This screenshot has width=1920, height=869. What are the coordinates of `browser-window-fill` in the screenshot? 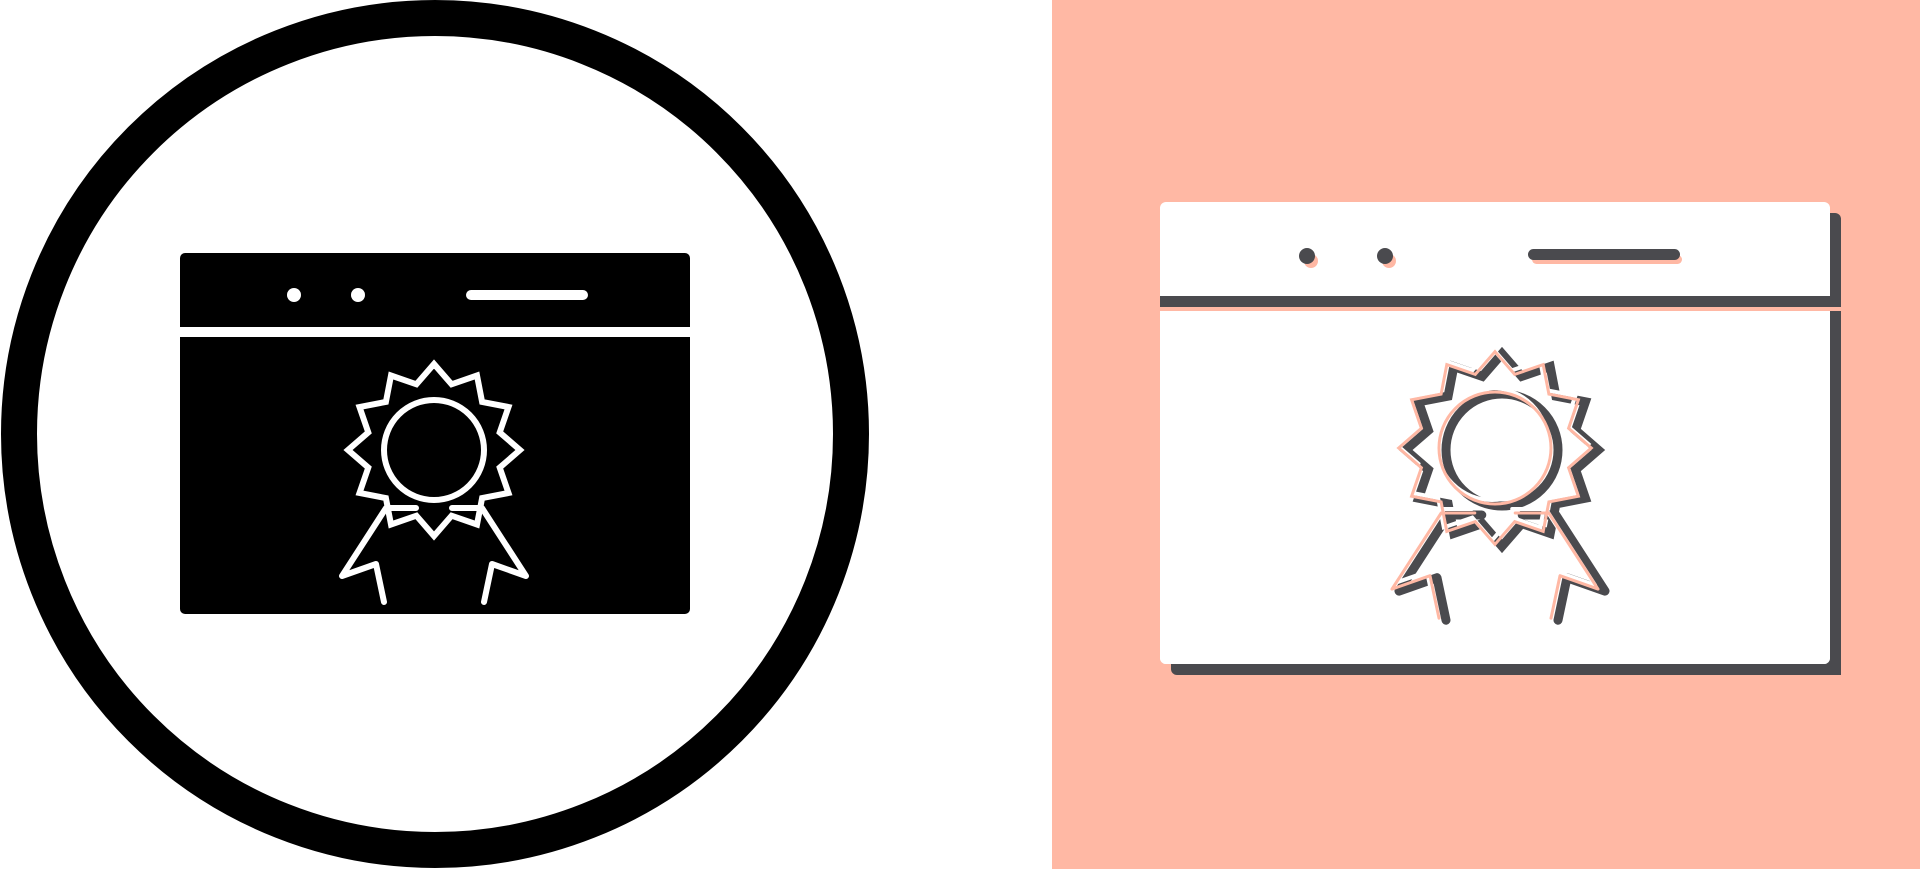 It's located at (435, 433).